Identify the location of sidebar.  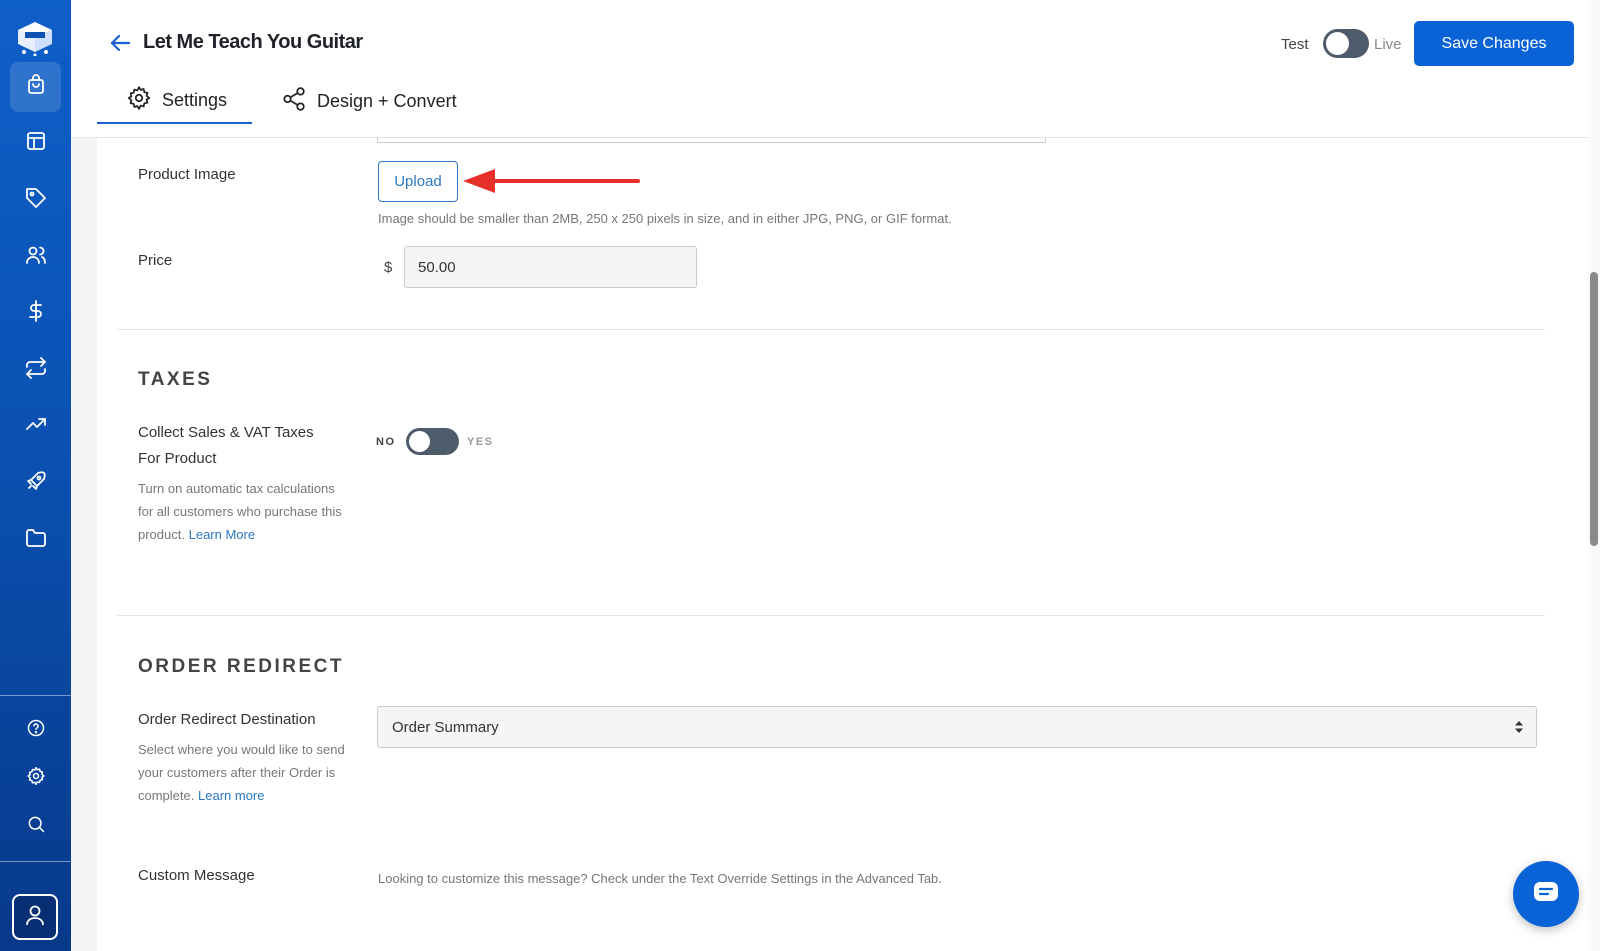
(35, 475).